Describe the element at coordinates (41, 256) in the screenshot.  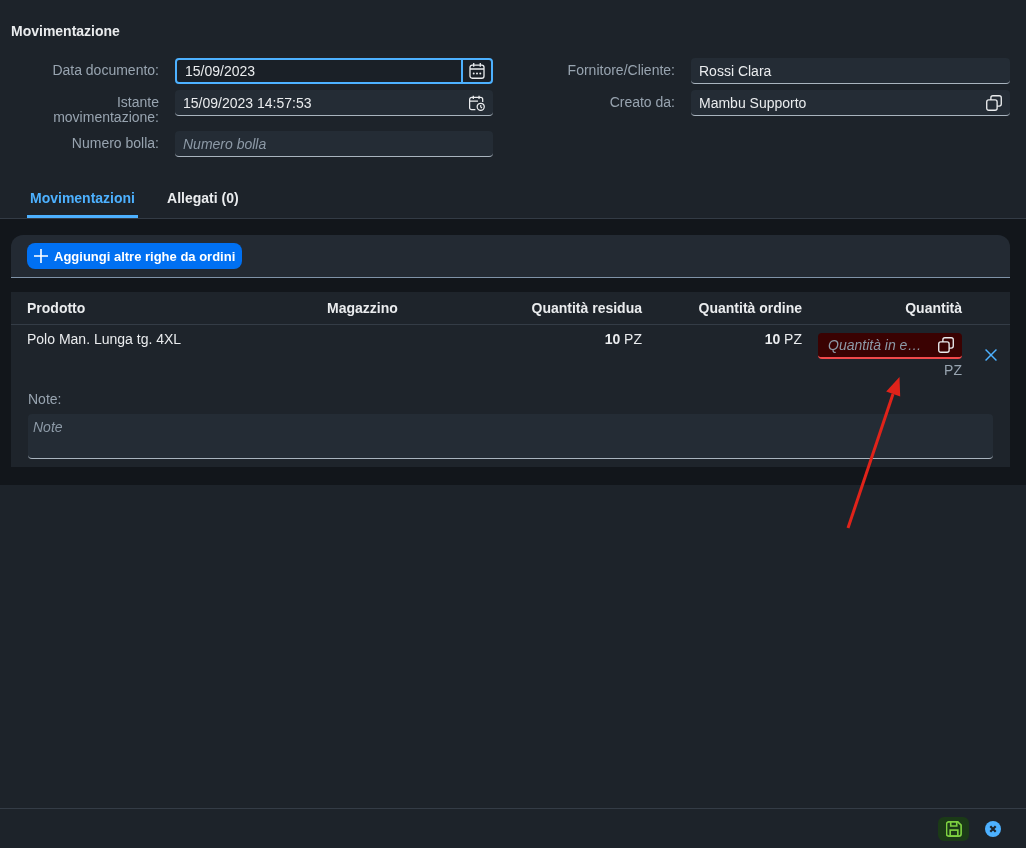
I see `plus-icon` at that location.